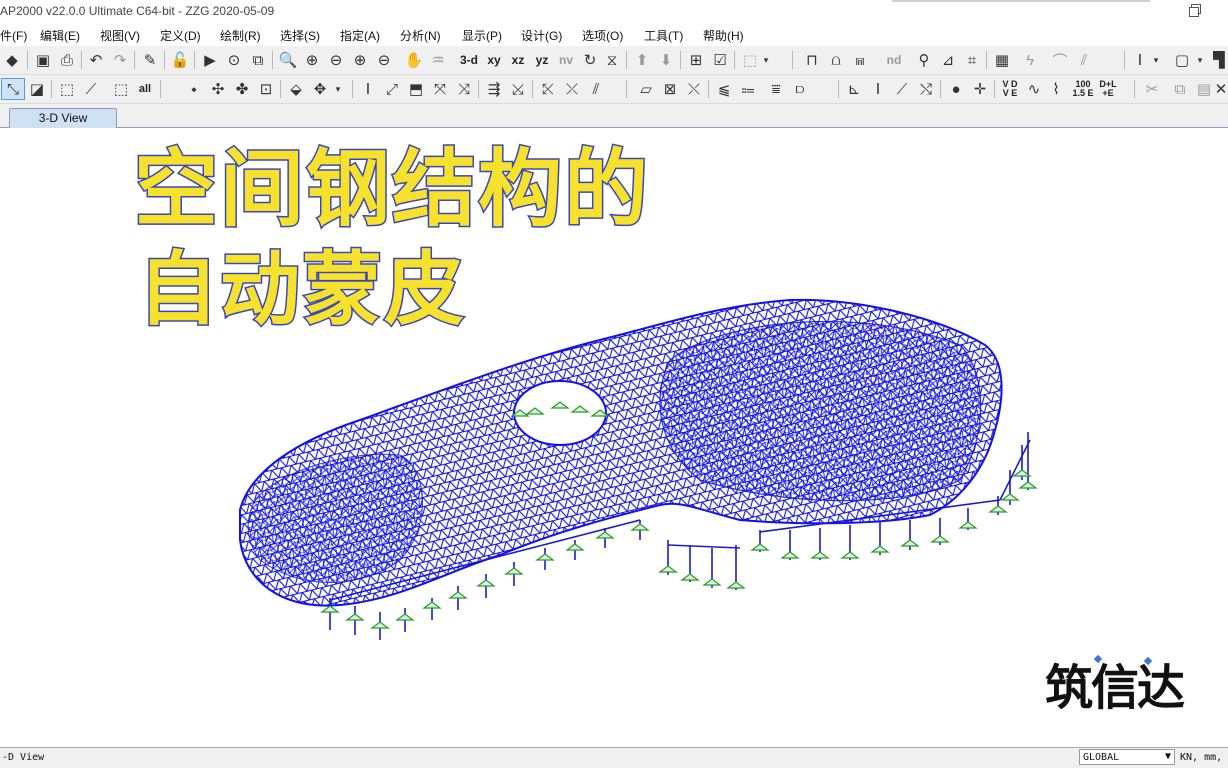 This screenshot has height=768, width=1228. What do you see at coordinates (972, 60) in the screenshot?
I see `virtual-work-icon: ⌗` at bounding box center [972, 60].